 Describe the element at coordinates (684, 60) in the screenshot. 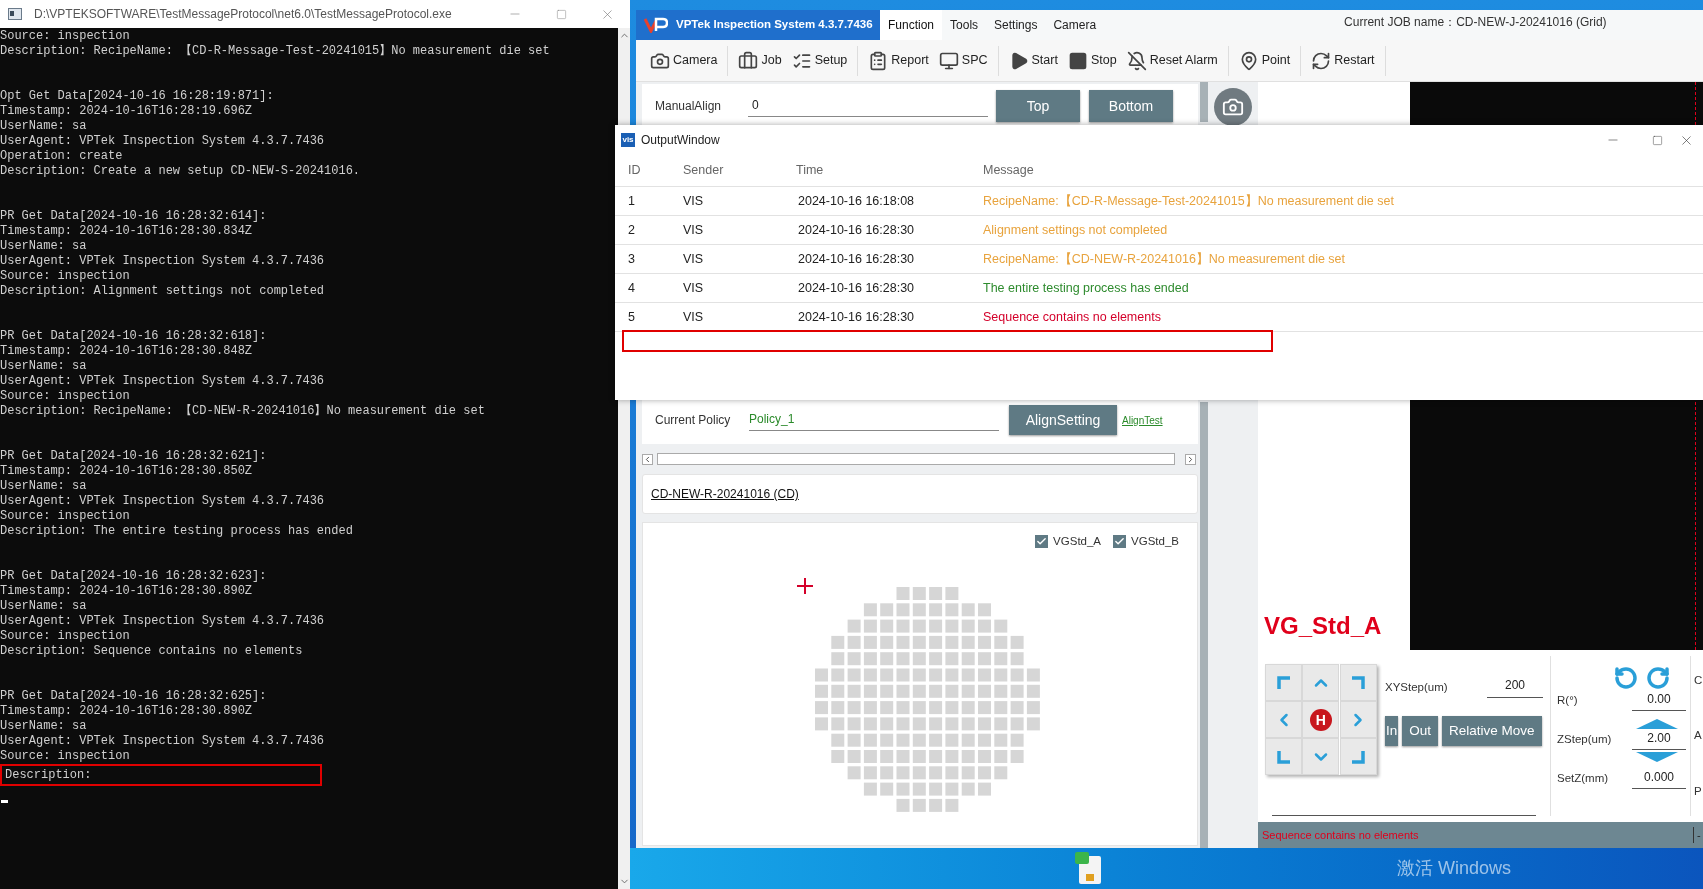

I see `toolbar-button: Camera` at that location.